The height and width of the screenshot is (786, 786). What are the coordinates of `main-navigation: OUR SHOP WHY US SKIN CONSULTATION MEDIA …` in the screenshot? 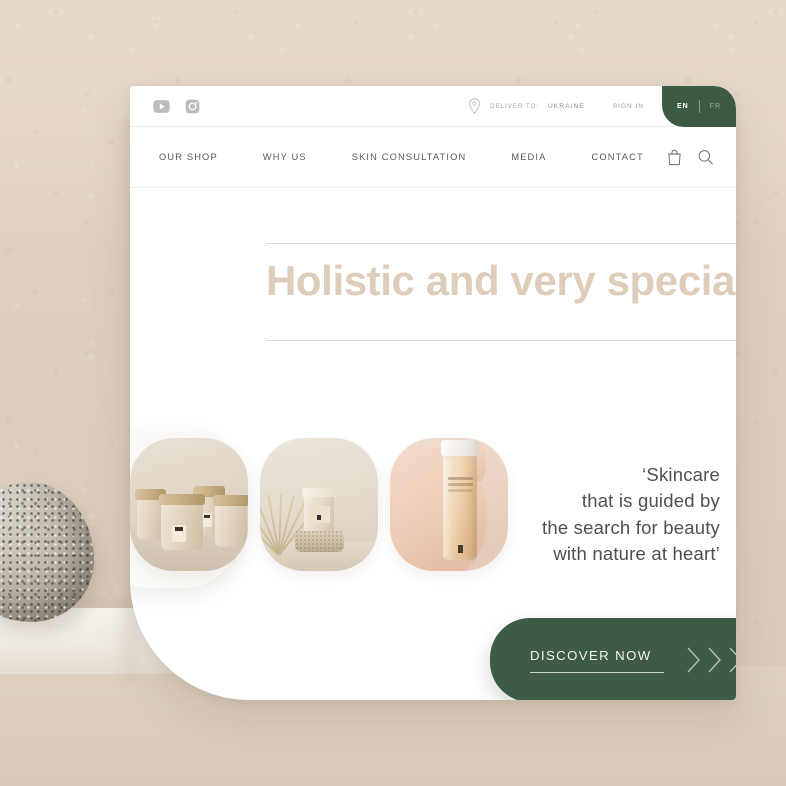 It's located at (433, 157).